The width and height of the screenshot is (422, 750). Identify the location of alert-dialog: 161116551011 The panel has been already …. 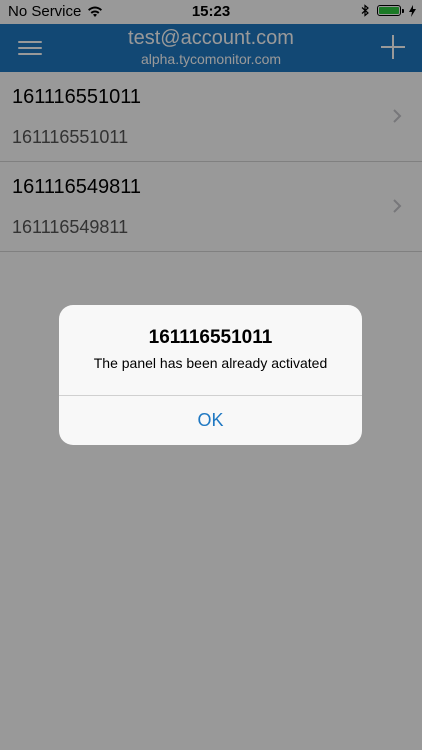
(210, 375).